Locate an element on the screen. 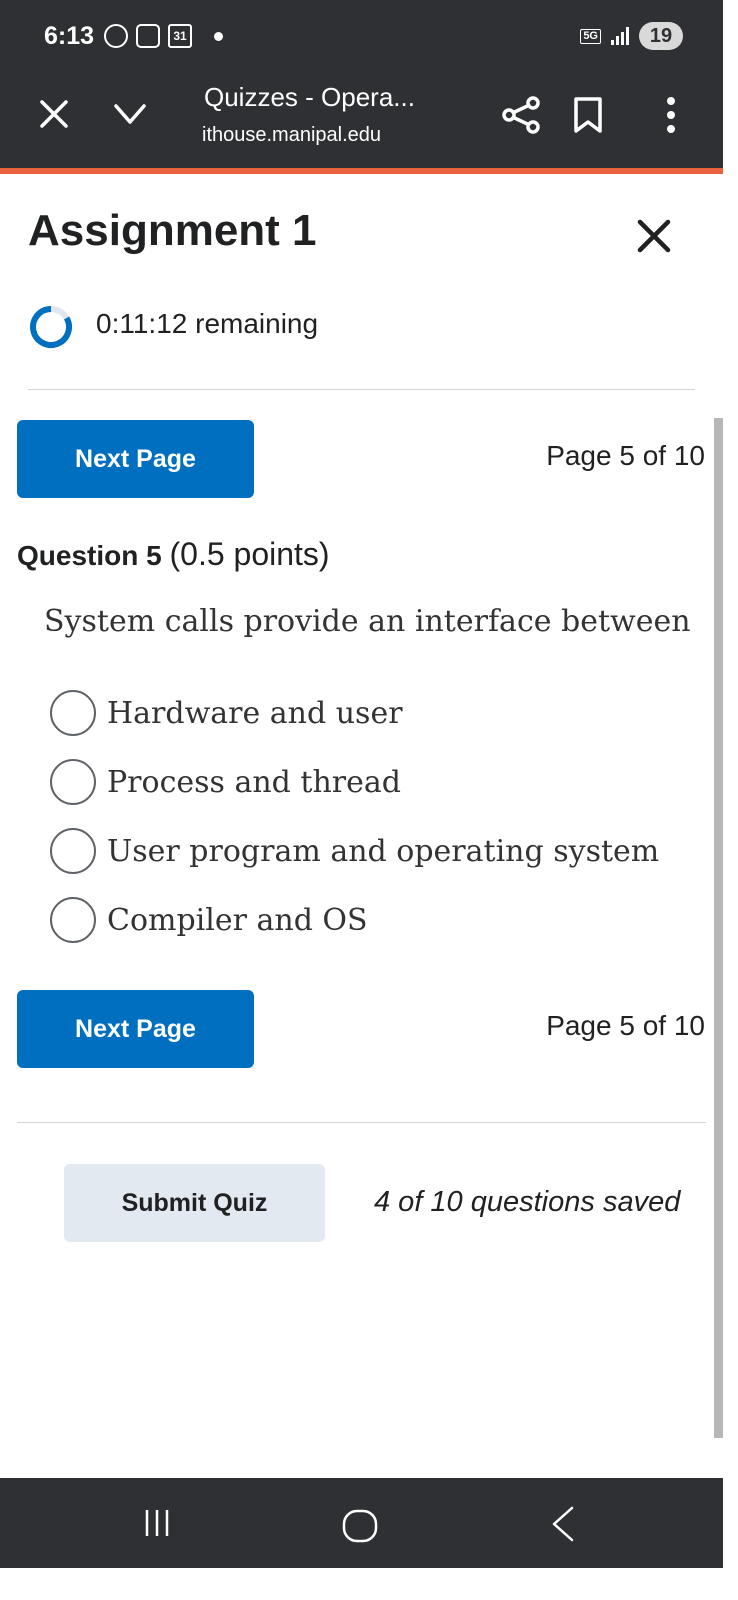  network-type-badge: 5G is located at coordinates (590, 36).